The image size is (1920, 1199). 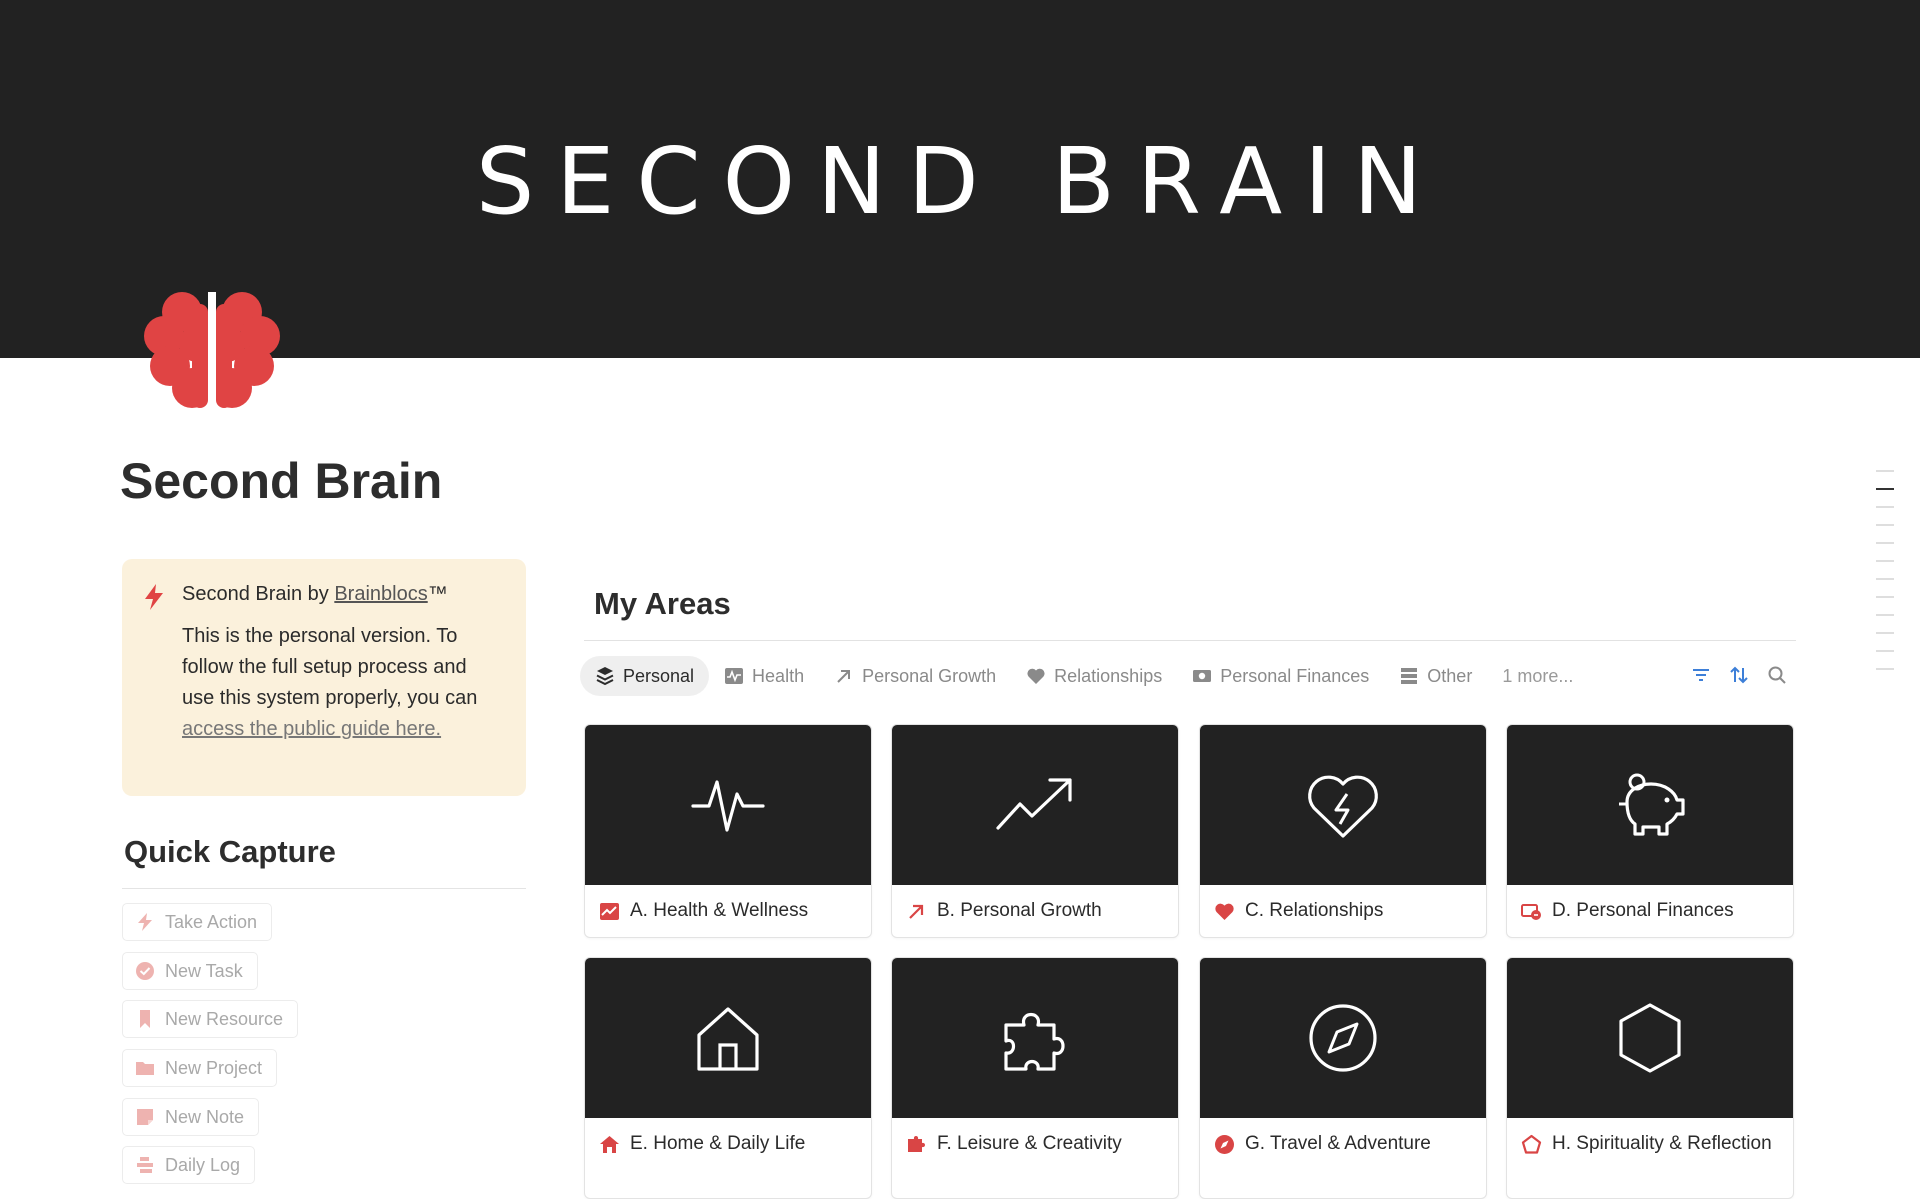 I want to click on card-title: E. Home & Daily Life, so click(x=718, y=1143).